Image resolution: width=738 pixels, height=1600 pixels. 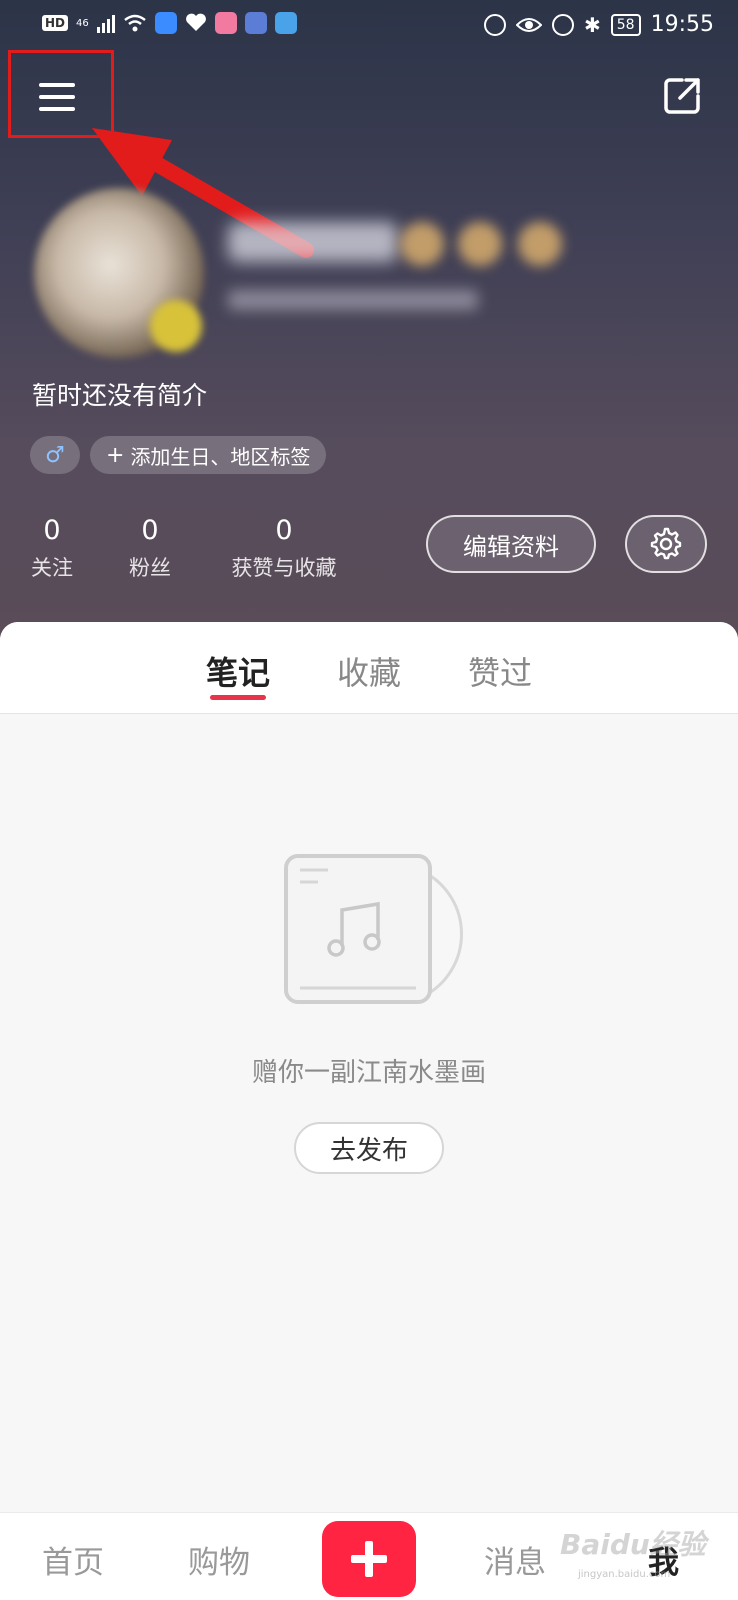 I want to click on profile-tabs: 笔记 收藏 赞过, so click(x=369, y=668).